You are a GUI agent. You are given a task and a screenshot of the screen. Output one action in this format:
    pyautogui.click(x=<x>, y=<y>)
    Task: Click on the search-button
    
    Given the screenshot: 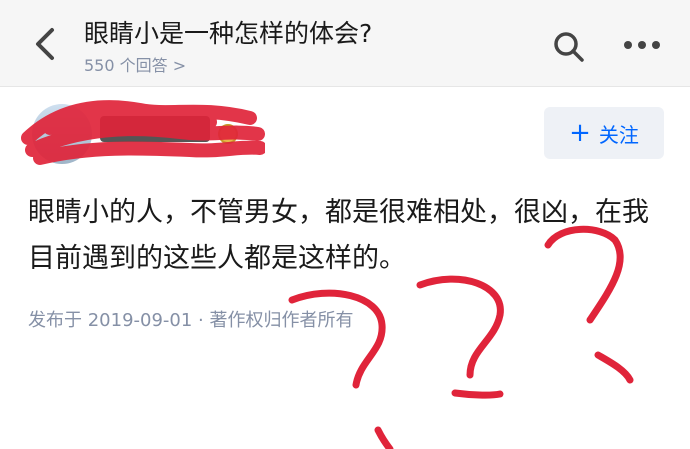 What is the action you would take?
    pyautogui.click(x=569, y=47)
    